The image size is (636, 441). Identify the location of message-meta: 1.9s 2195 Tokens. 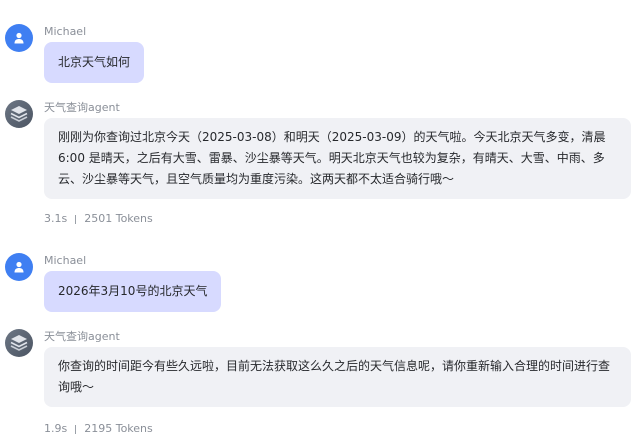
(98, 429).